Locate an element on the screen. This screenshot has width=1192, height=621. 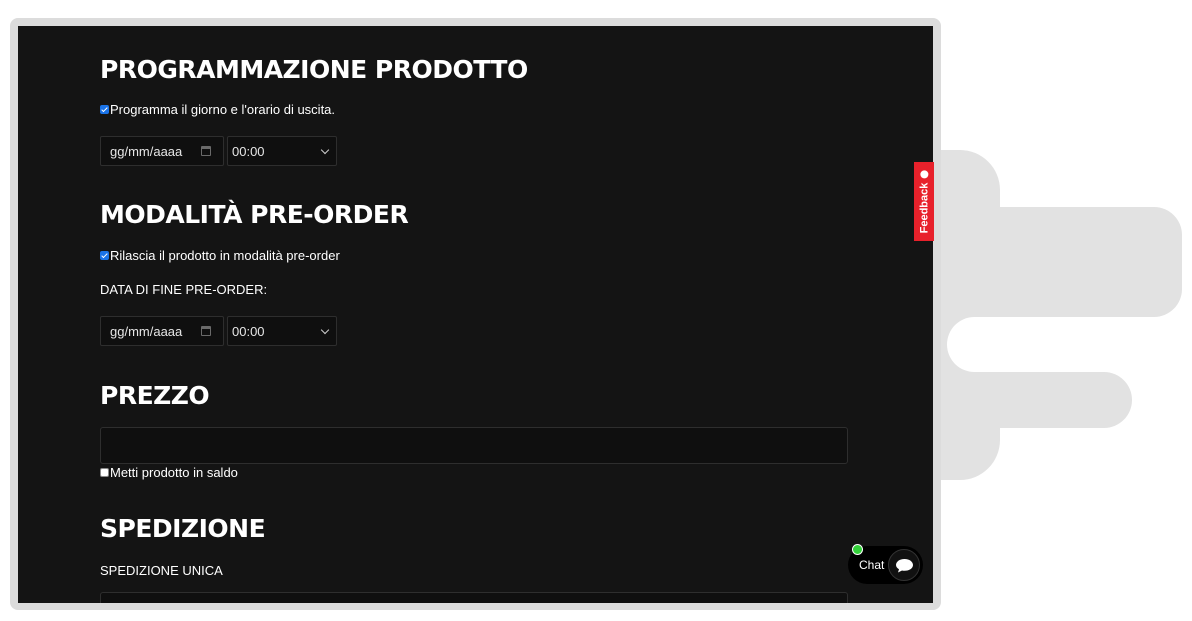
single-shipping-label: SPEDIZIONE UNICA is located at coordinates (161, 570).